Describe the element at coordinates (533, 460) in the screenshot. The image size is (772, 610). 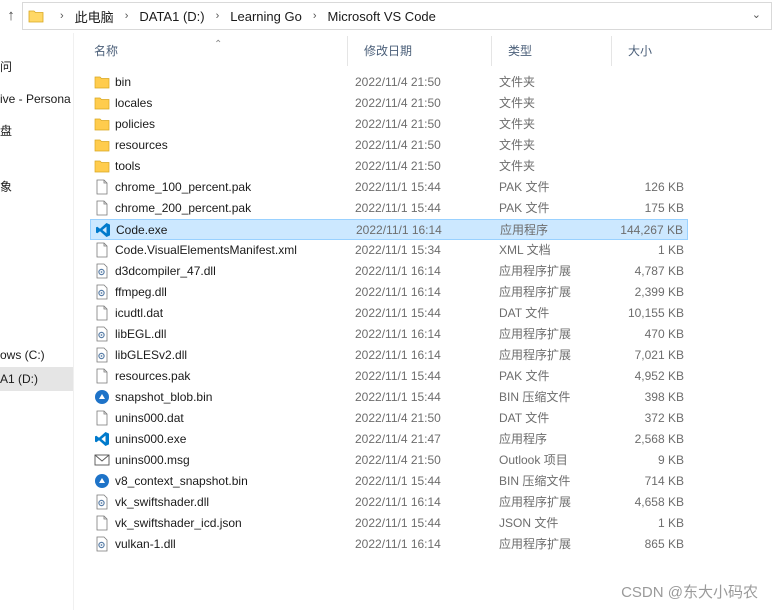
I see `file-type: Outlook 项目` at that location.